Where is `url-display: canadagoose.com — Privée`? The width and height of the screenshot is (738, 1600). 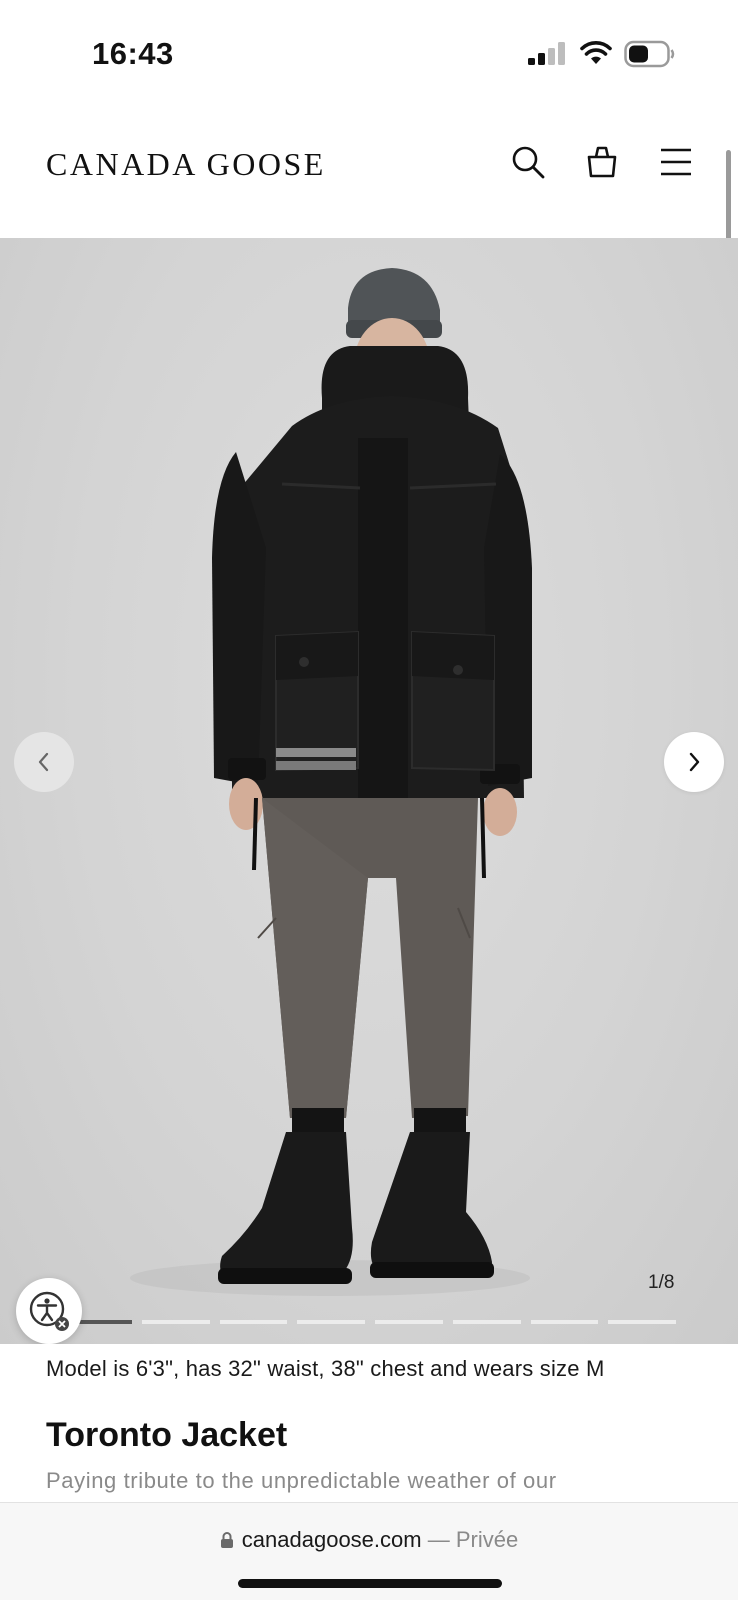
url-display: canadagoose.com — Privée is located at coordinates (369, 1540).